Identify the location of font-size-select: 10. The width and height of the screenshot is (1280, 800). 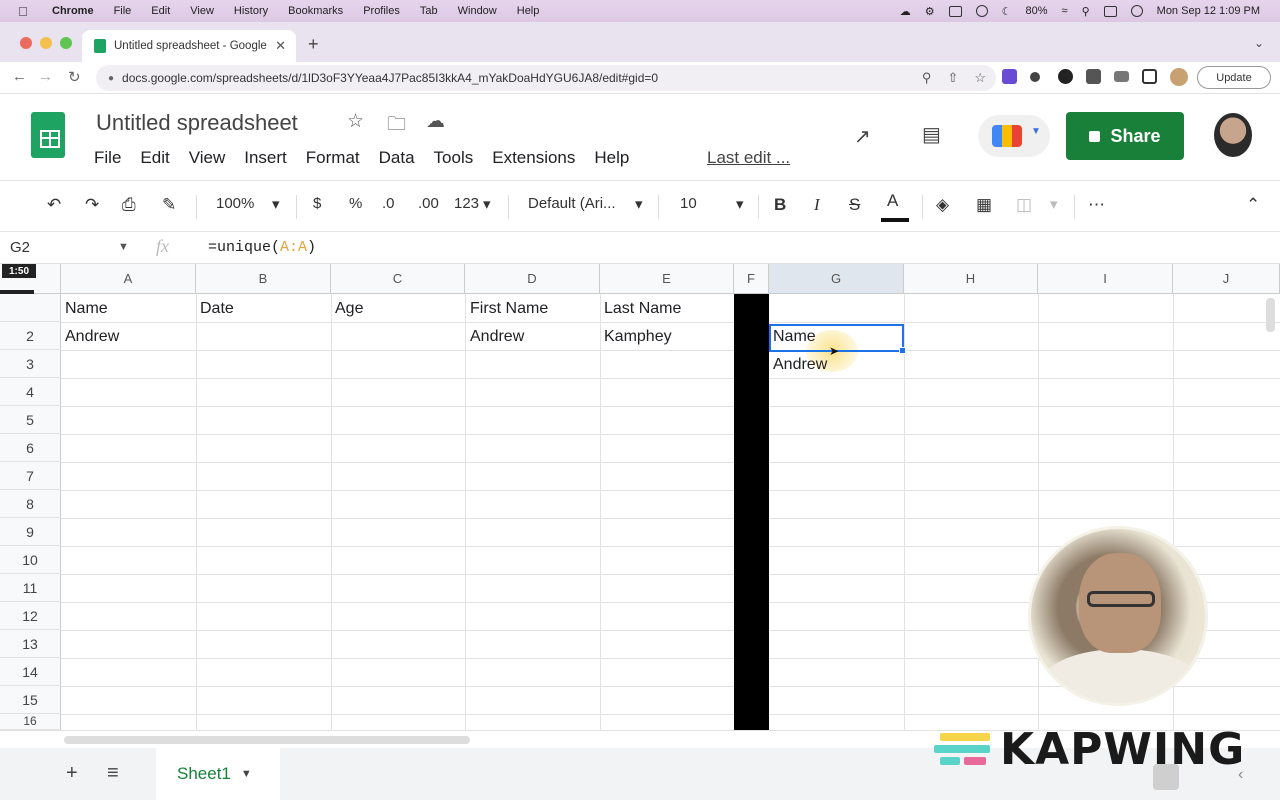
(688, 203).